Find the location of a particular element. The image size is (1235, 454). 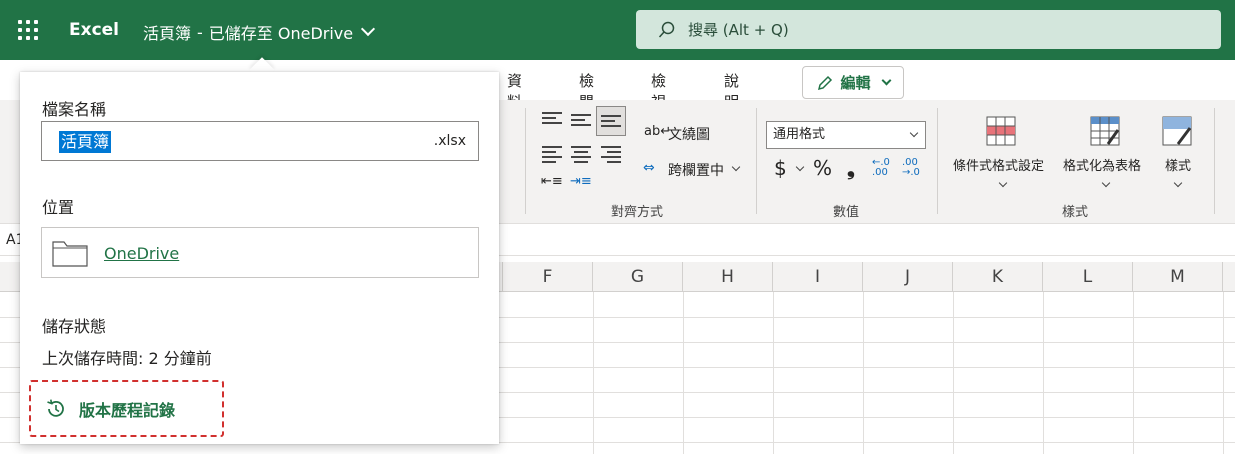

styles-group-label: 樣式 is located at coordinates (1075, 212).